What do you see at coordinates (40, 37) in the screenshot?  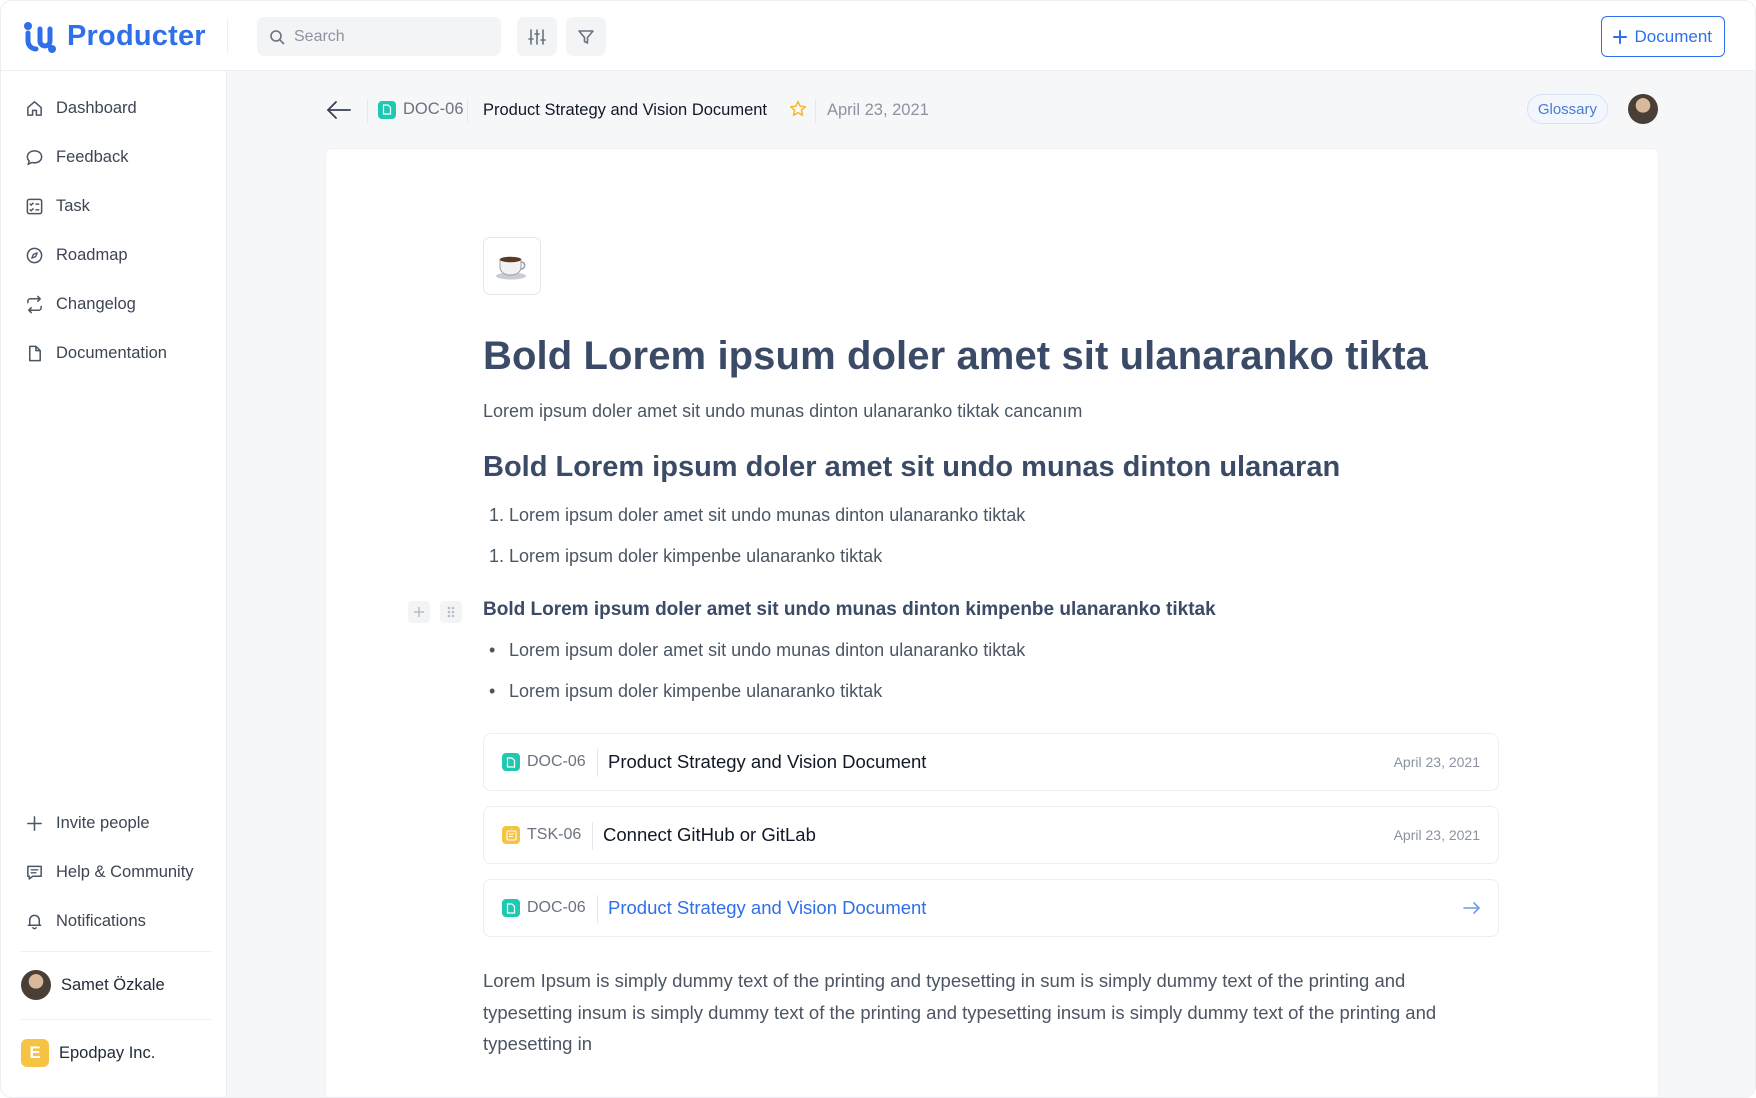 I see `producter-logo-icon` at bounding box center [40, 37].